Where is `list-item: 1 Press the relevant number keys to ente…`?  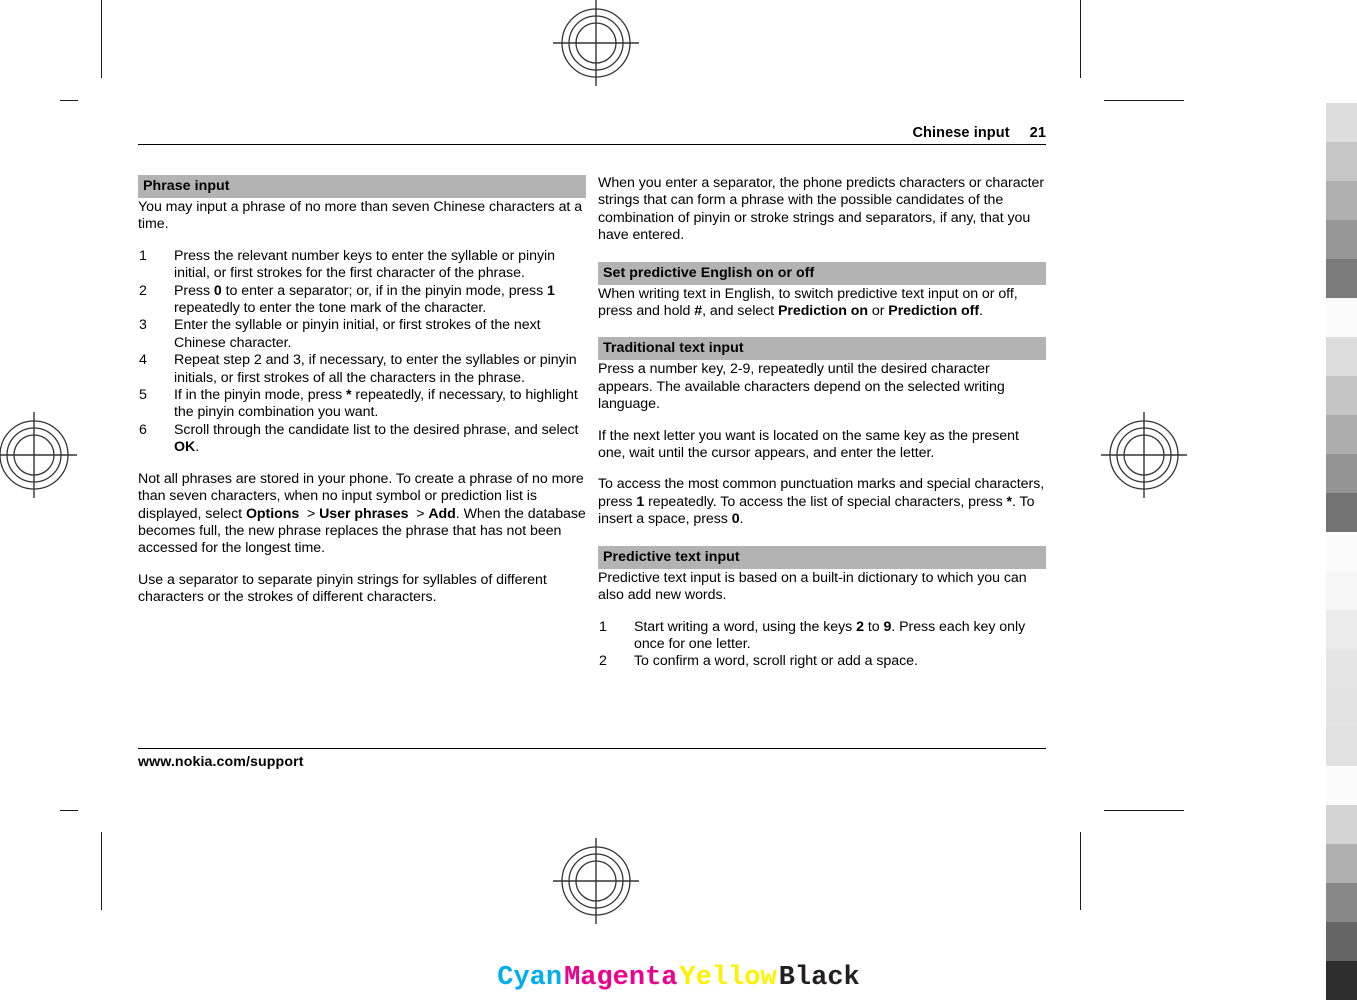 list-item: 1 Press the relevant number keys to ente… is located at coordinates (362, 265).